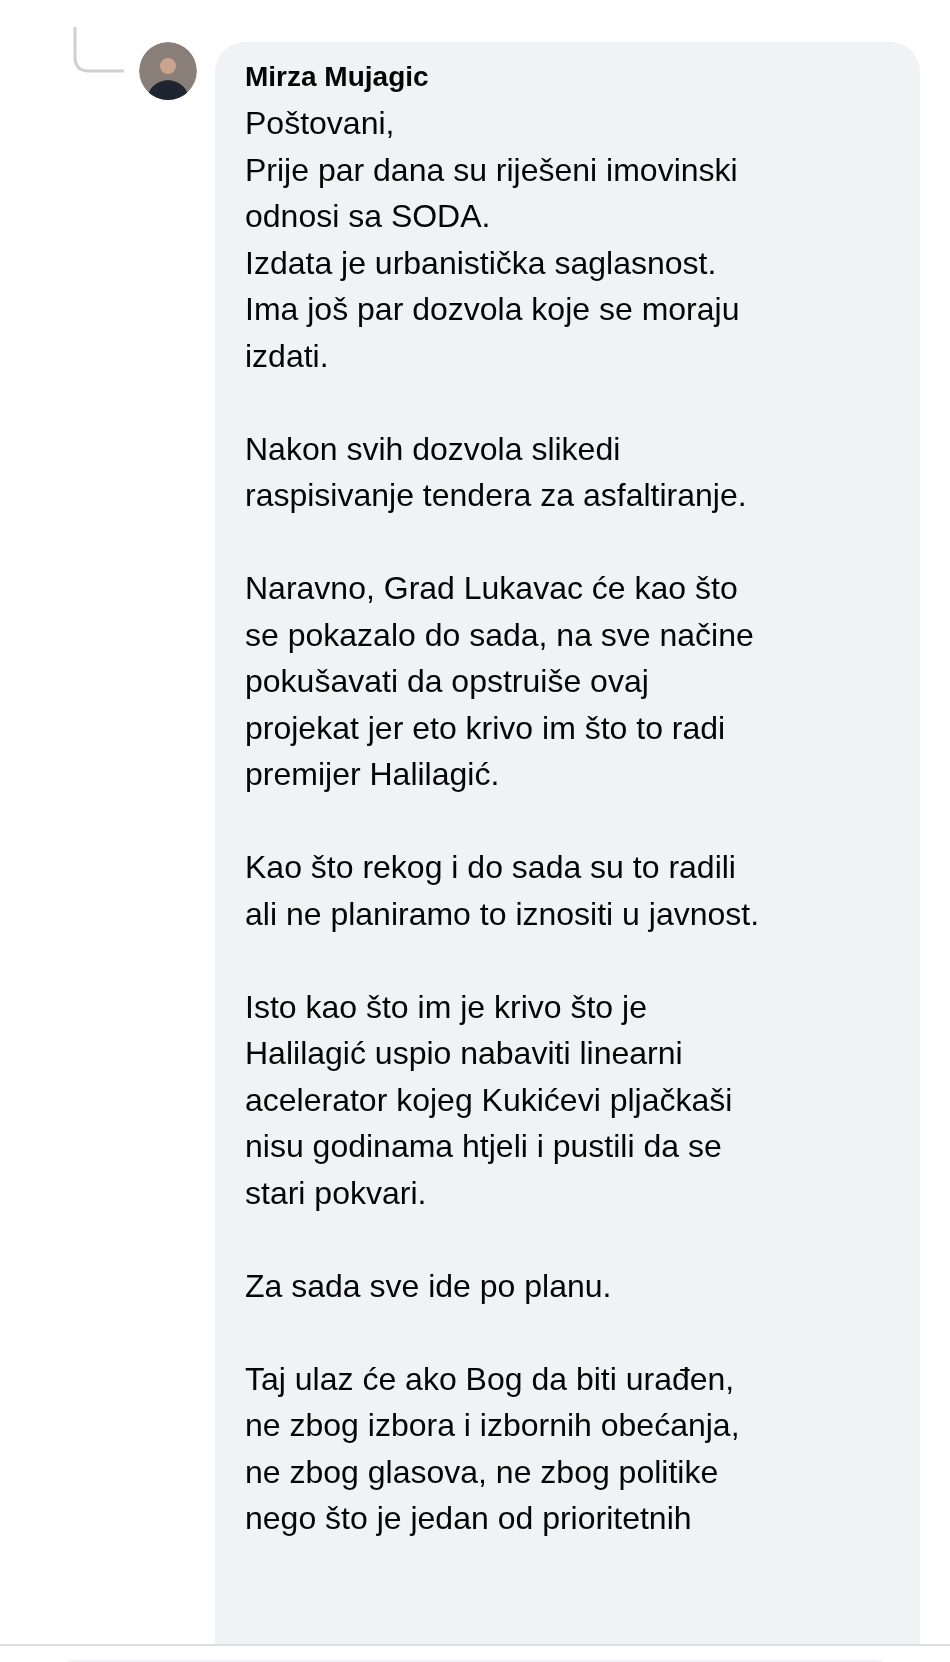 This screenshot has height=1662, width=950. Describe the element at coordinates (493, 240) in the screenshot. I see `comment-paragraph: Poštovani, Prije par dana su riješeni imovinski odnosi sa SODA. Izdata je urbanistička saglasnost. Ima još par dozvola koje se moraju izdati.` at that location.